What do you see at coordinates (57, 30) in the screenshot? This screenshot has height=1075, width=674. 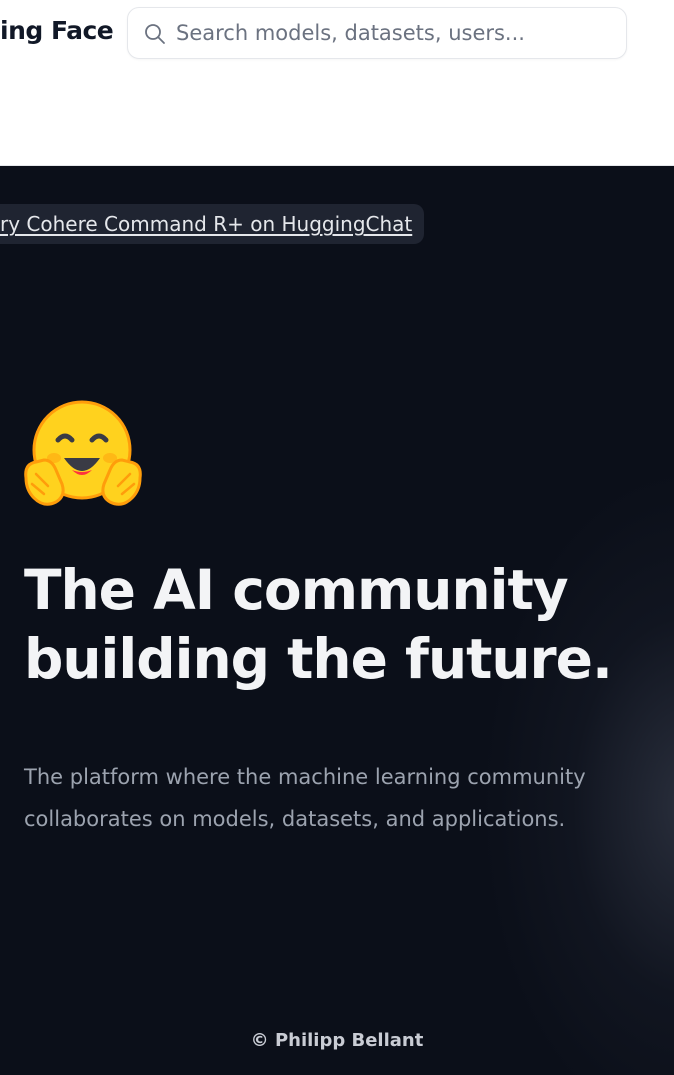 I see `brand-name: ing Face` at bounding box center [57, 30].